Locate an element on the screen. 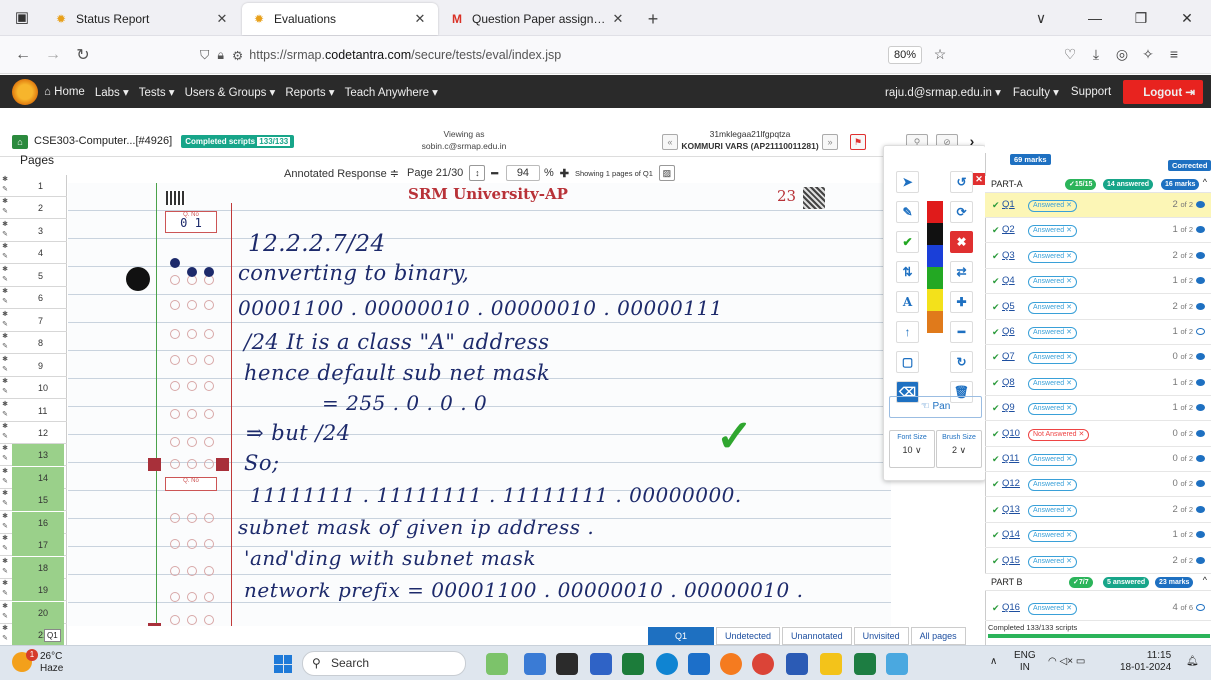  text-tool-icon: A is located at coordinates (907, 302).